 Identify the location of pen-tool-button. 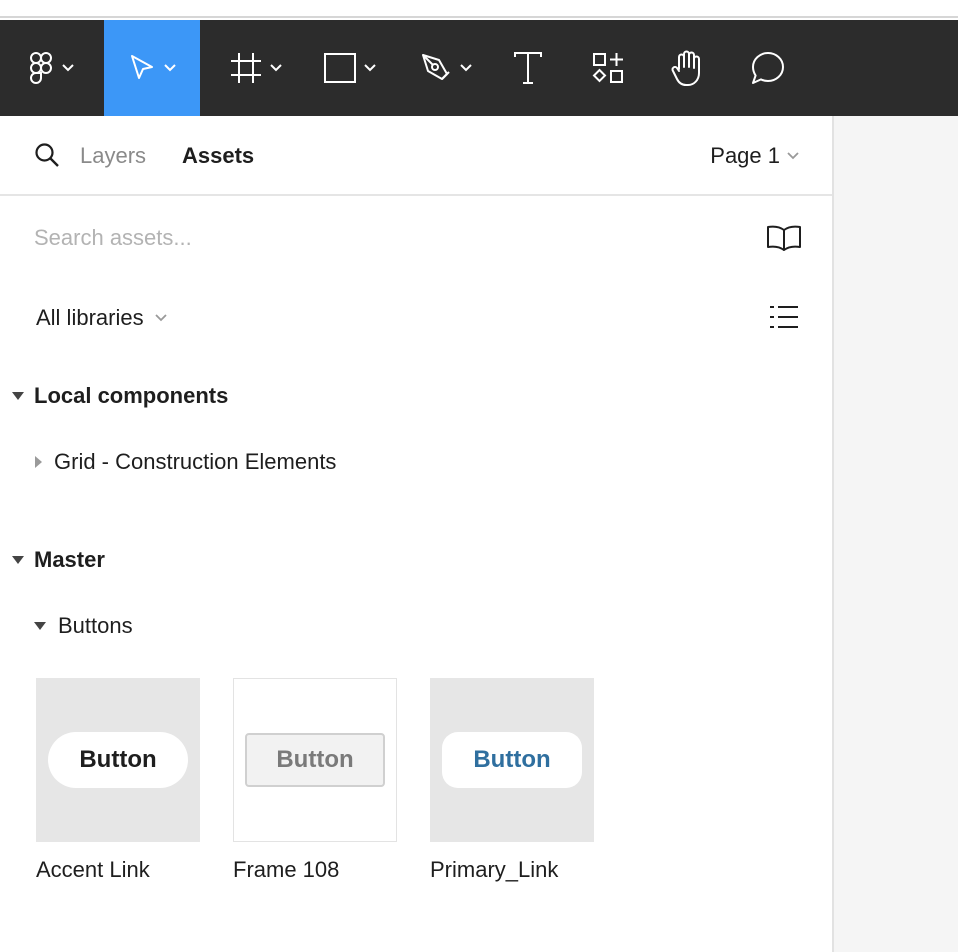
(446, 68).